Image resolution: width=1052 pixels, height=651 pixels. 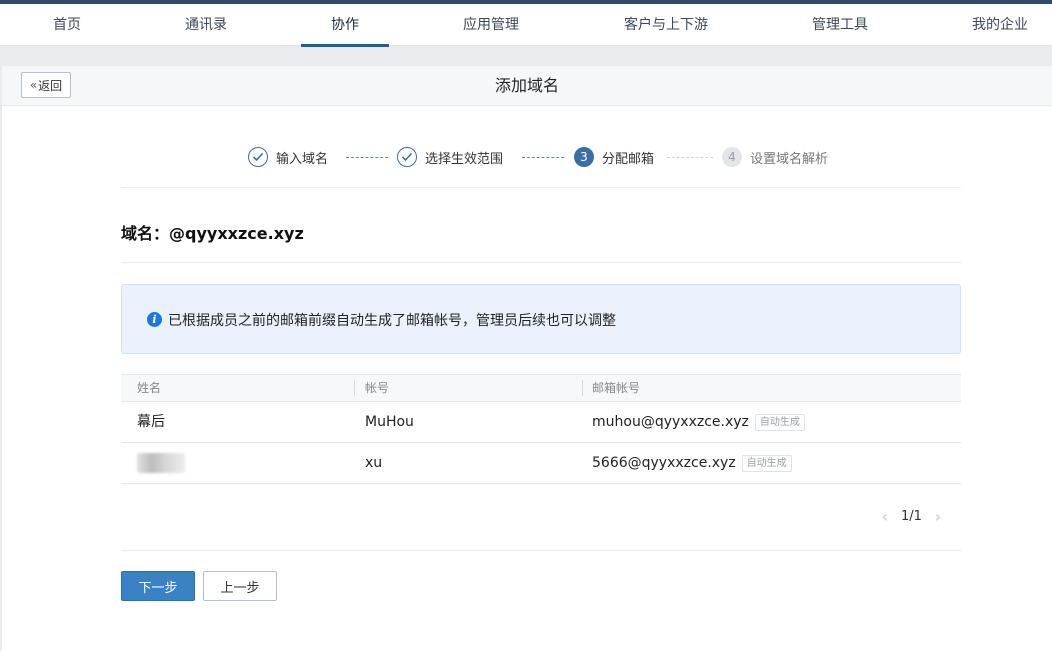 I want to click on cell-account: xu, so click(x=374, y=463).